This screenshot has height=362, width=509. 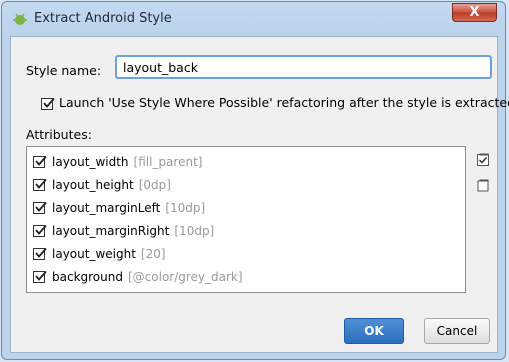 I want to click on attribute-value: [@color/grey_dark], so click(x=185, y=277).